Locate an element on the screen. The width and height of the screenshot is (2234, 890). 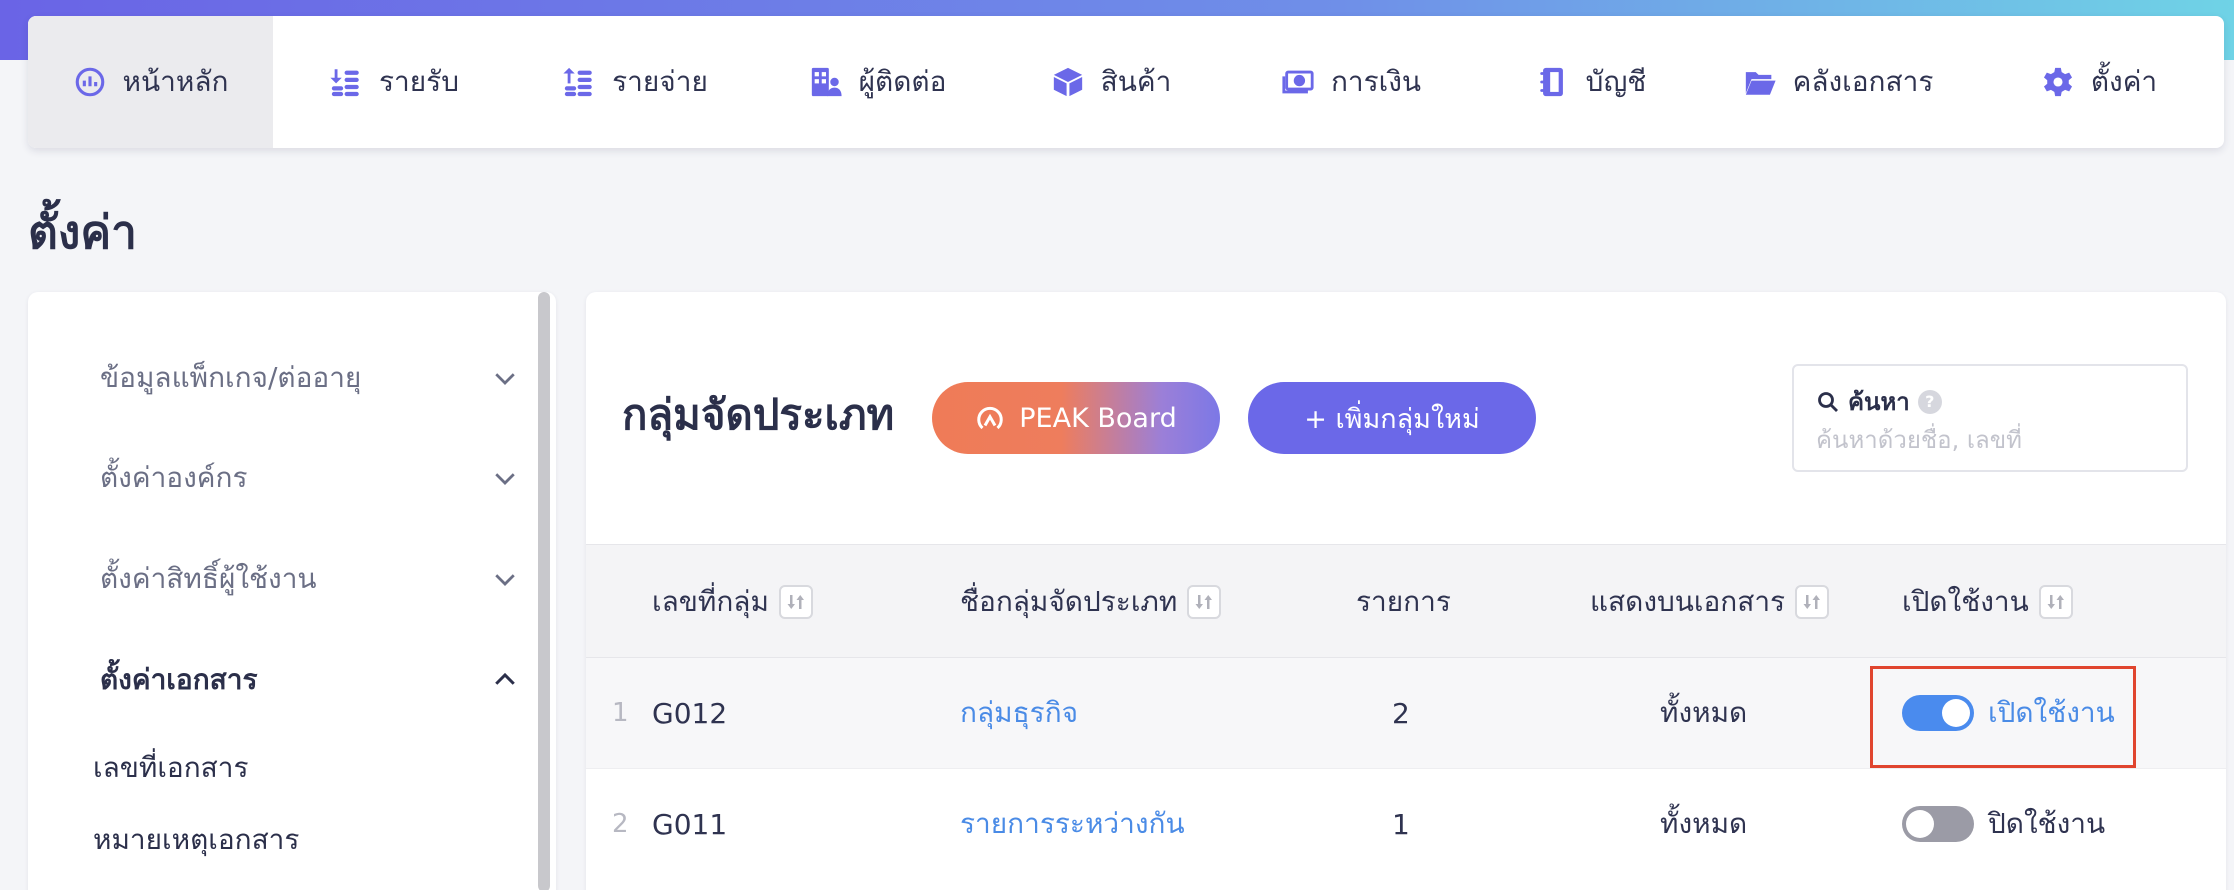
nav-label: สินค้า is located at coordinates (1136, 81).